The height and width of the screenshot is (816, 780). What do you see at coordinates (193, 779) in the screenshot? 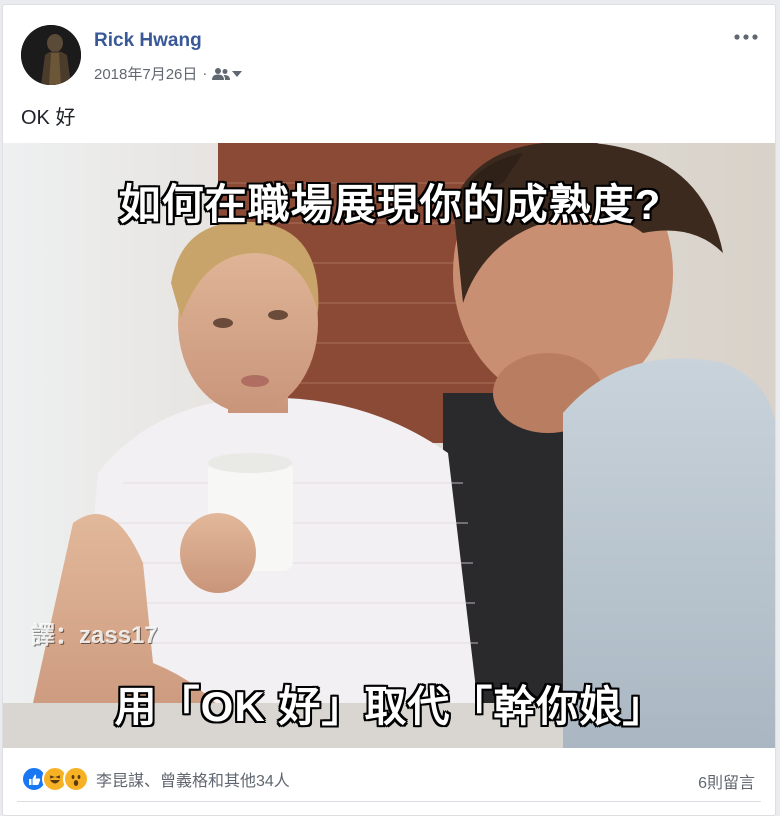
I see `reaction-names: 李昆謀、曾義格和其他34人` at bounding box center [193, 779].